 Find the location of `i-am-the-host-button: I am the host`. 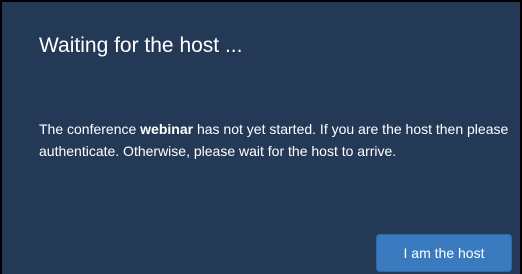

i-am-the-host-button: I am the host is located at coordinates (444, 253).